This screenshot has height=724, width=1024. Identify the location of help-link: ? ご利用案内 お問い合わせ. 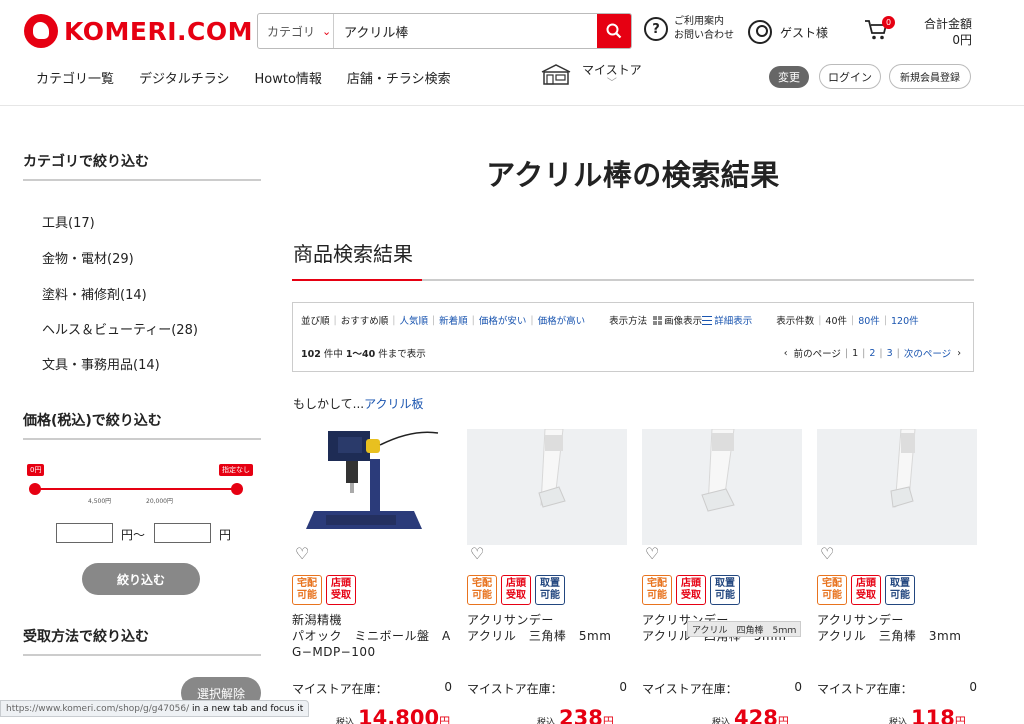
(689, 29).